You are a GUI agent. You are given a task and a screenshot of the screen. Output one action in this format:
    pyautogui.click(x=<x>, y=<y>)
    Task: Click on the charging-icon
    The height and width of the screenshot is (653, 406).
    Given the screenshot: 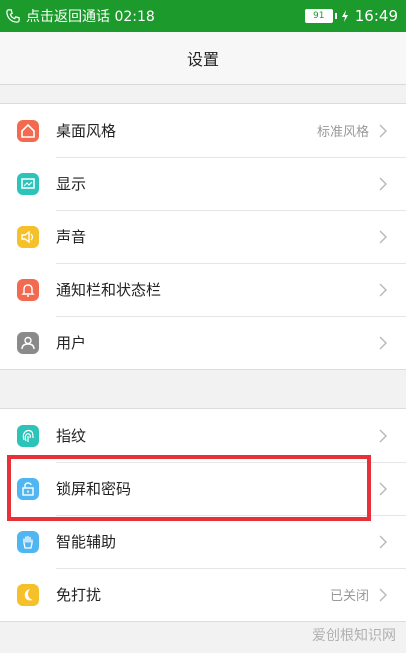 What is the action you would take?
    pyautogui.click(x=344, y=16)
    